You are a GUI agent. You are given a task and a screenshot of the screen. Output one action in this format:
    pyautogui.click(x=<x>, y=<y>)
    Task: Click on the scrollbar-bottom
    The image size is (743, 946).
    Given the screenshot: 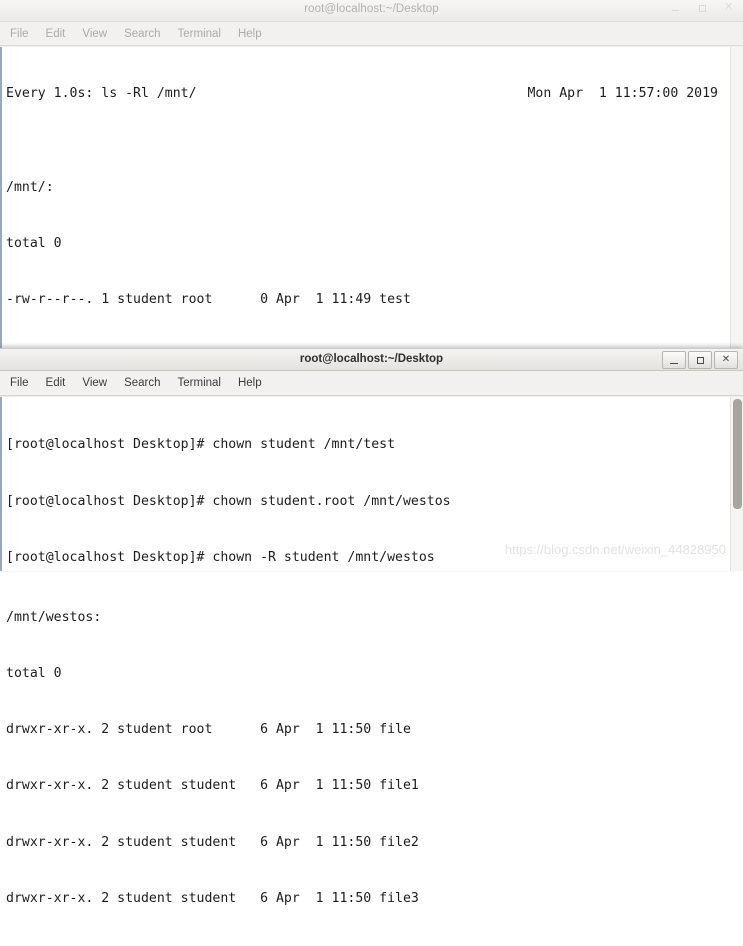 What is the action you would take?
    pyautogui.click(x=736, y=484)
    